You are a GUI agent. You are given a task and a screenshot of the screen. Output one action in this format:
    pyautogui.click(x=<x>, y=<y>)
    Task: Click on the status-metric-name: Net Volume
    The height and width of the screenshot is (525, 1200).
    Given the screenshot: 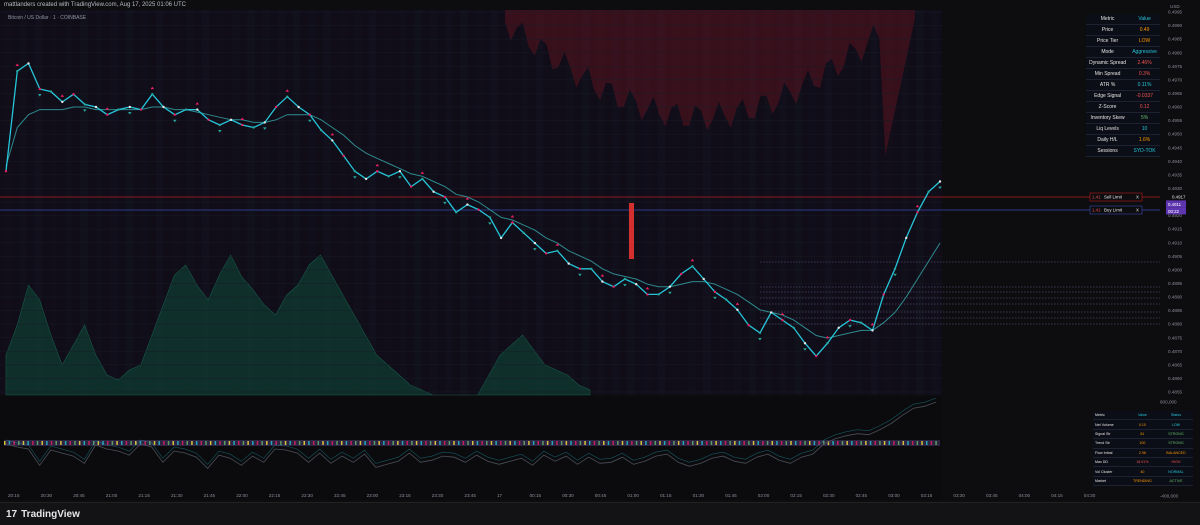 What is the action you would take?
    pyautogui.click(x=1109, y=424)
    